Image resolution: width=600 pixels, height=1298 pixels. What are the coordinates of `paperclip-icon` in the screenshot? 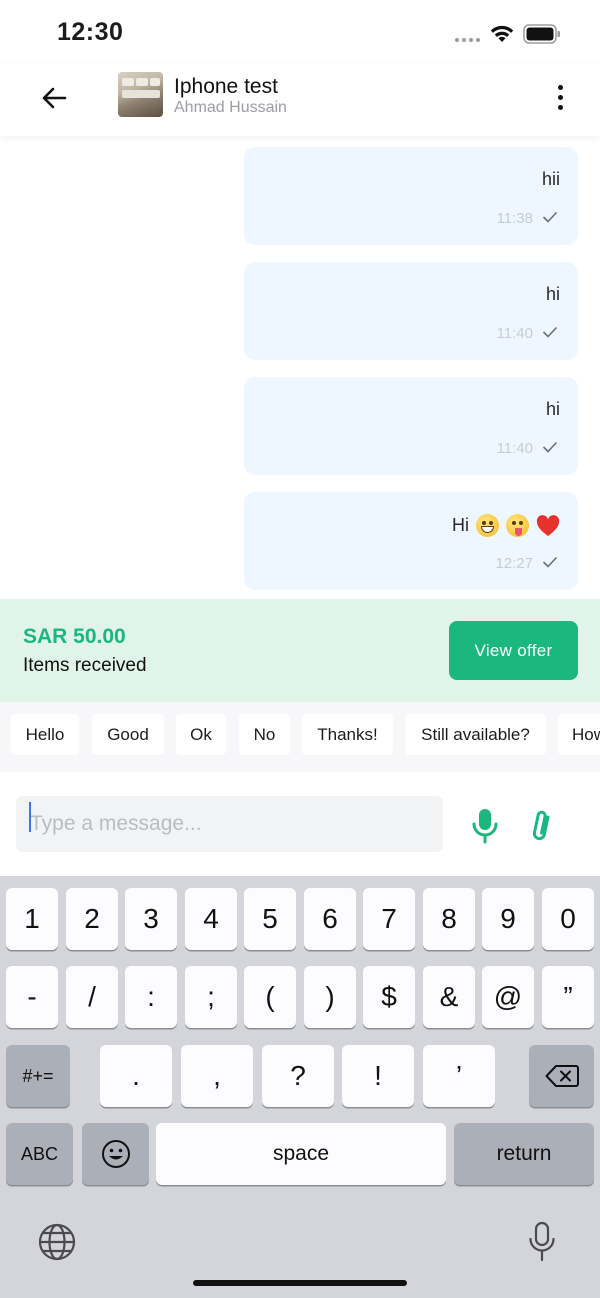 It's located at (541, 825).